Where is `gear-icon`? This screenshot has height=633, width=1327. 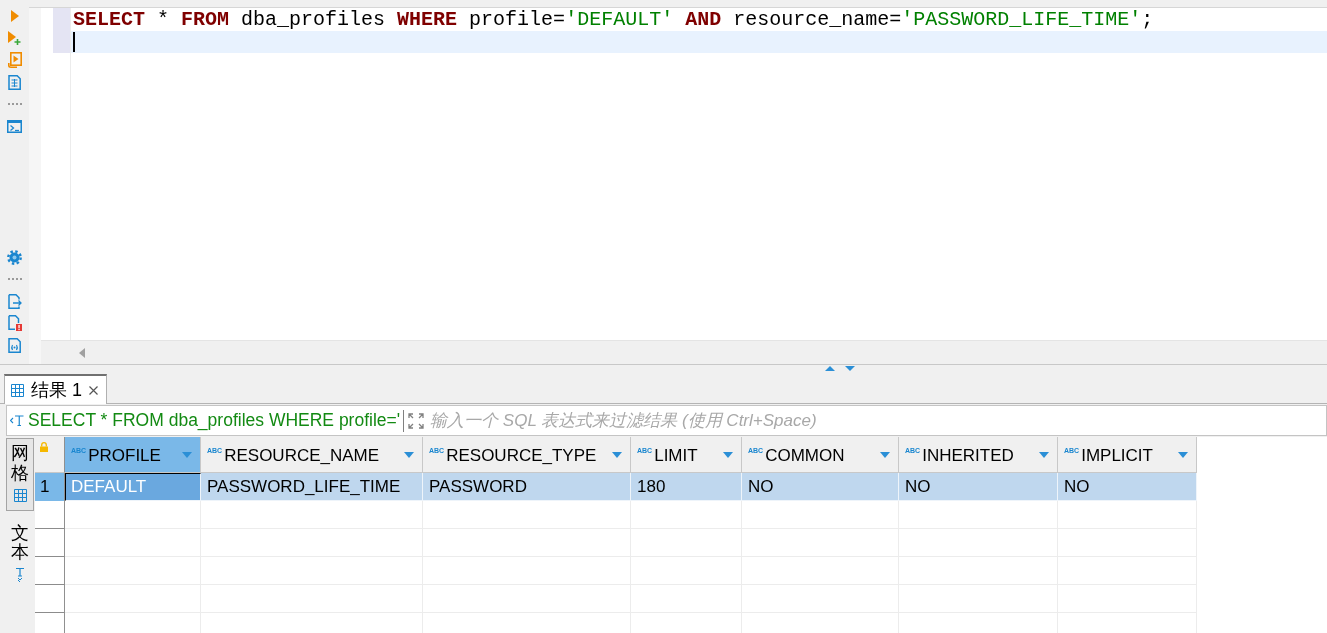
gear-icon is located at coordinates (14, 257).